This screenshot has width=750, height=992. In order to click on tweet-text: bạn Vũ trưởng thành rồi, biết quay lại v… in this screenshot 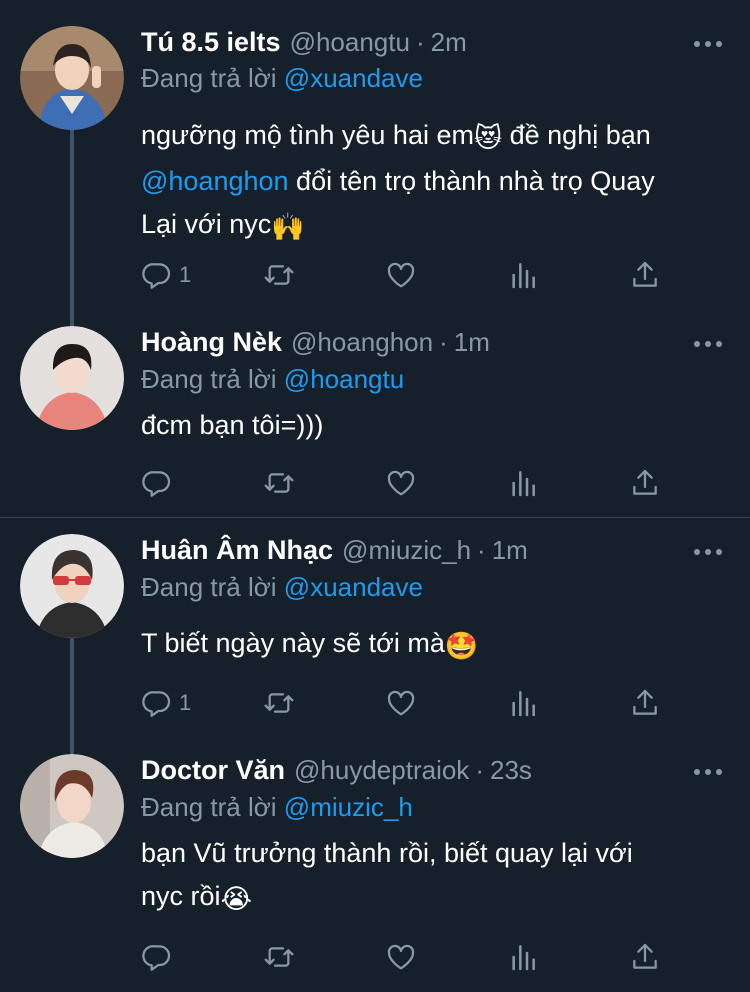, I will do `click(431, 876)`.